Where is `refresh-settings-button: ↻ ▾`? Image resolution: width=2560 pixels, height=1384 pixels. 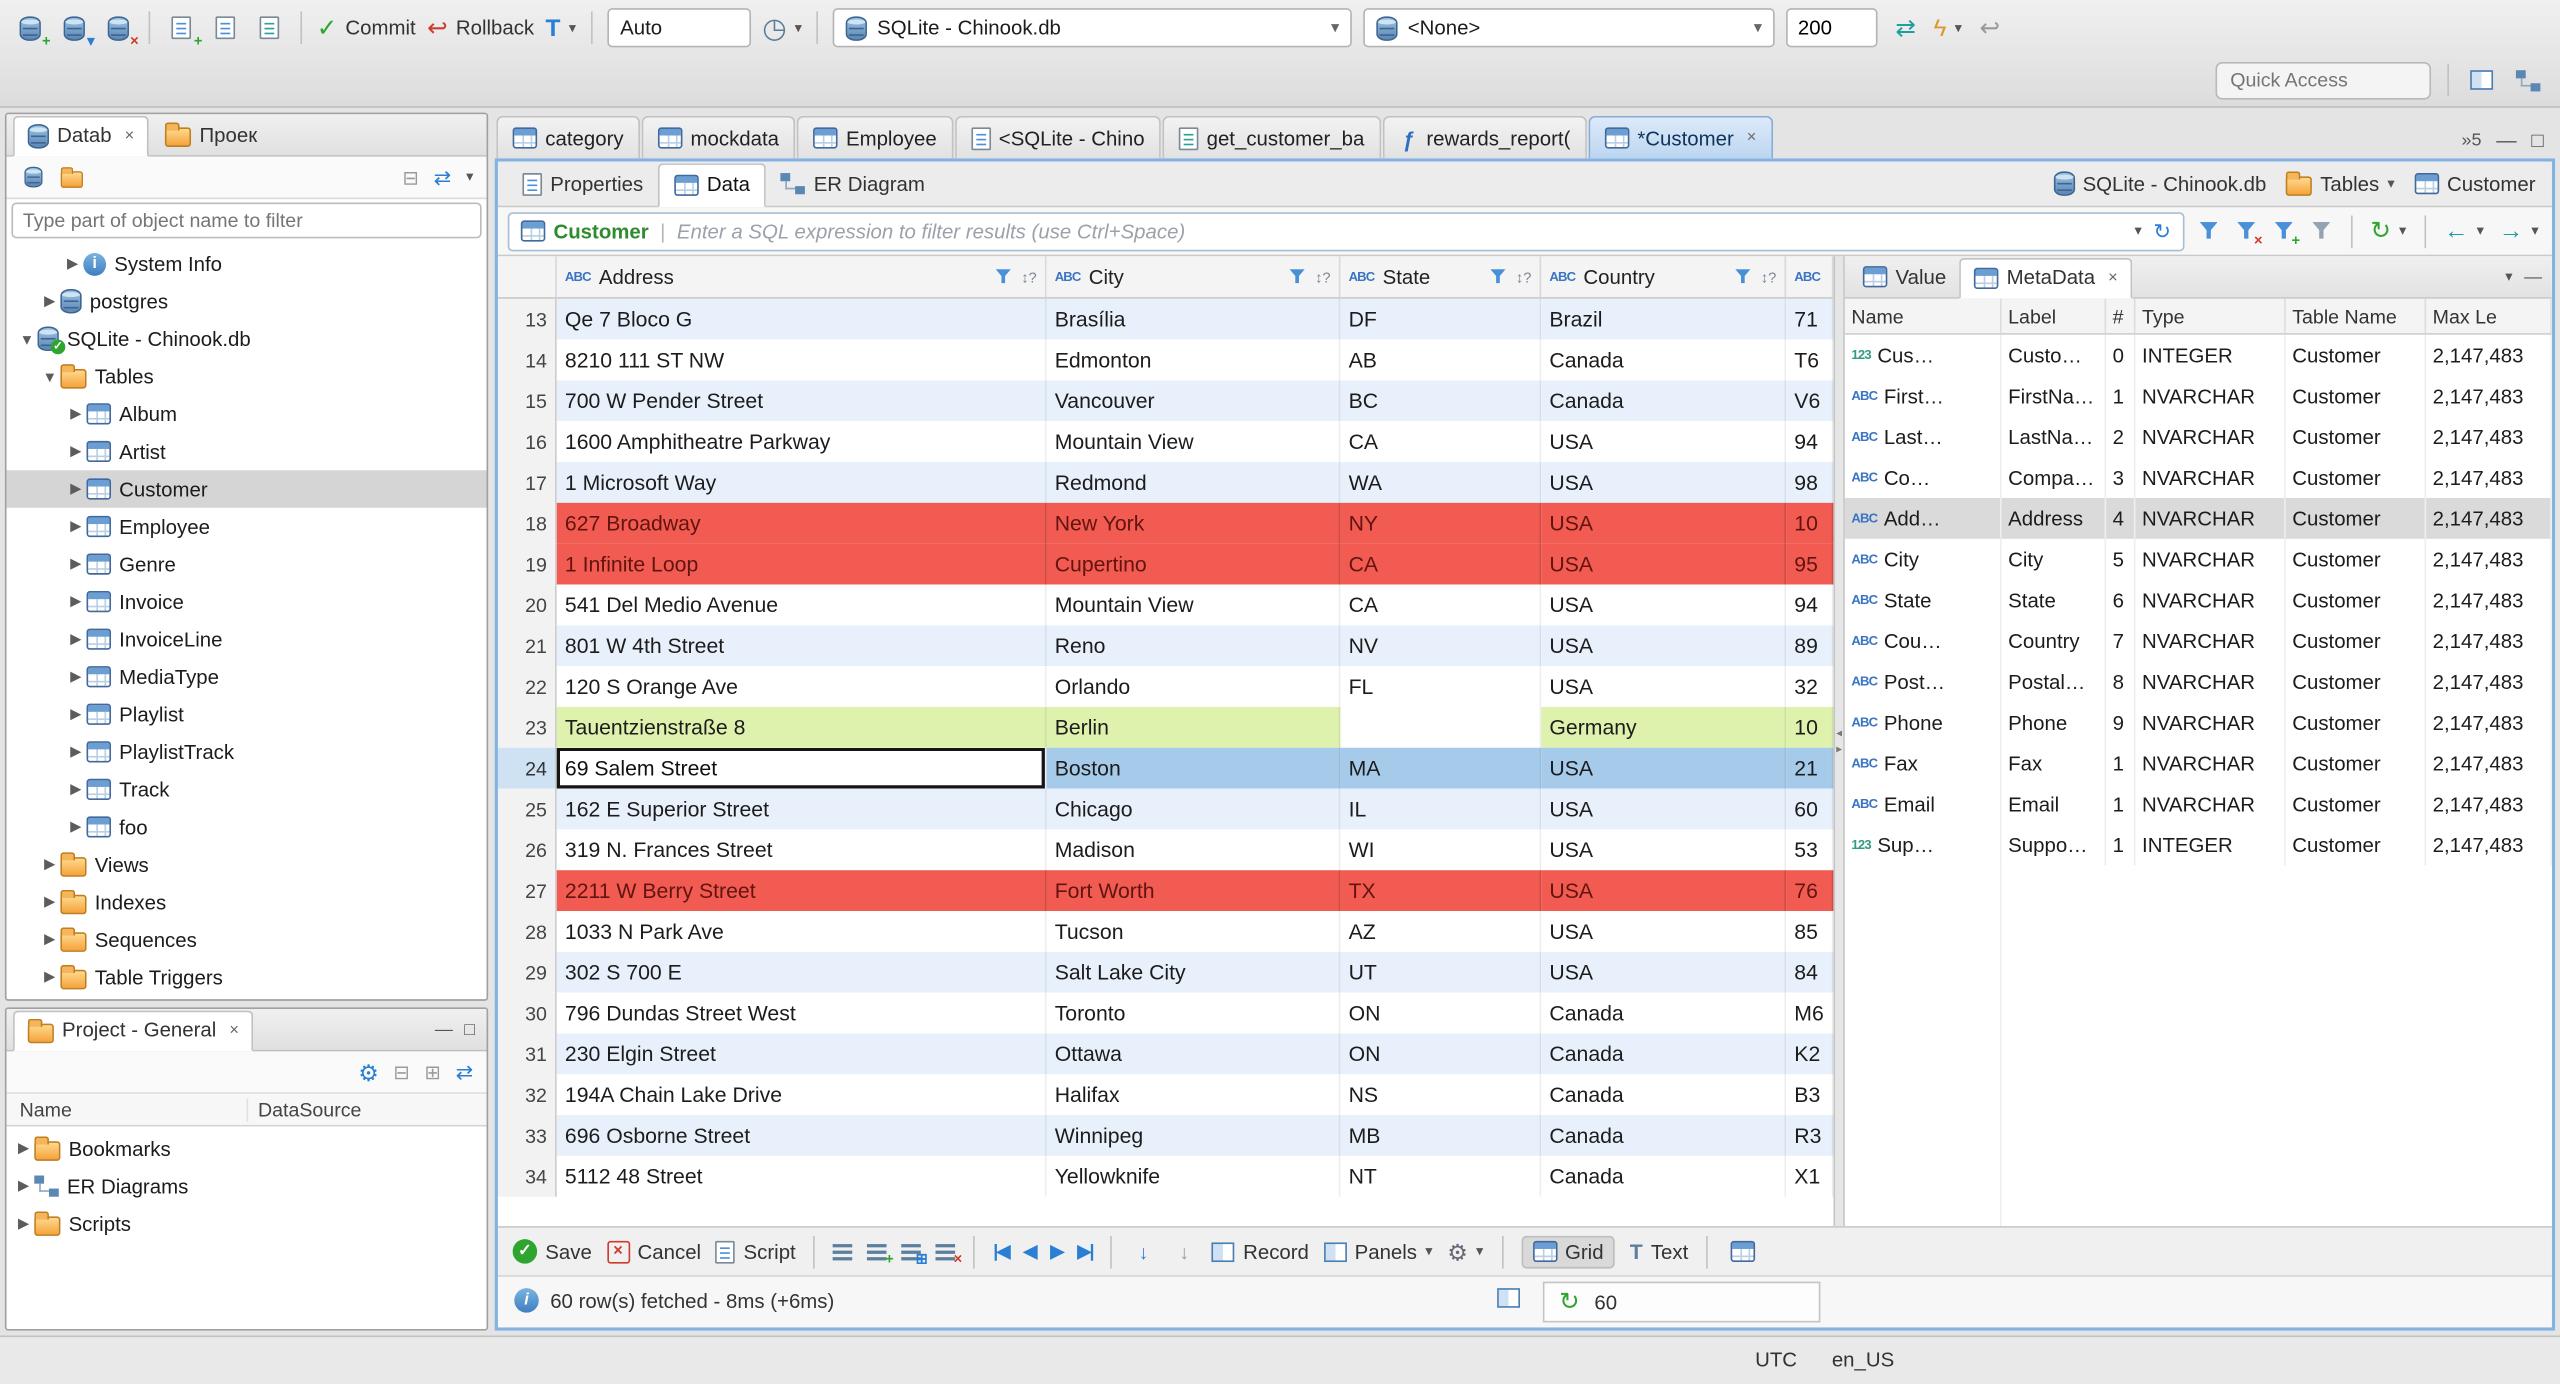 refresh-settings-button: ↻ ▾ is located at coordinates (2388, 231).